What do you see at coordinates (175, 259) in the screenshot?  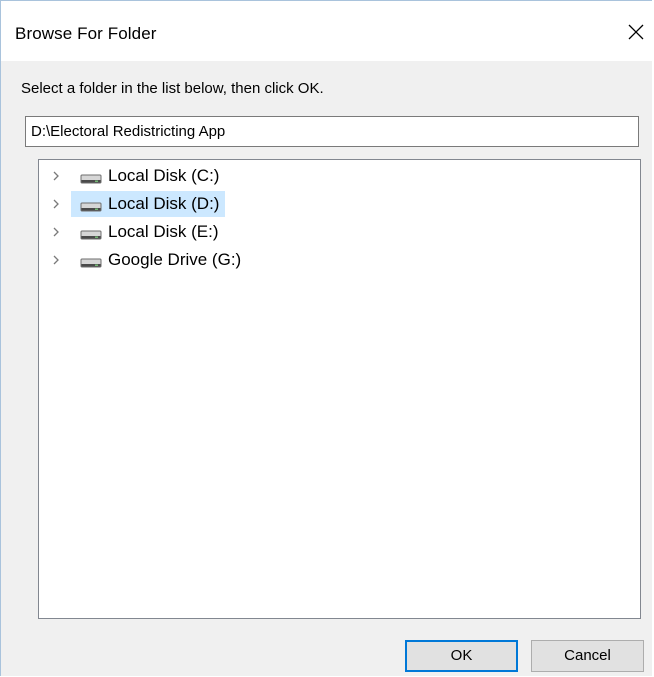 I see `tree-item-label: Google Drive (G:)` at bounding box center [175, 259].